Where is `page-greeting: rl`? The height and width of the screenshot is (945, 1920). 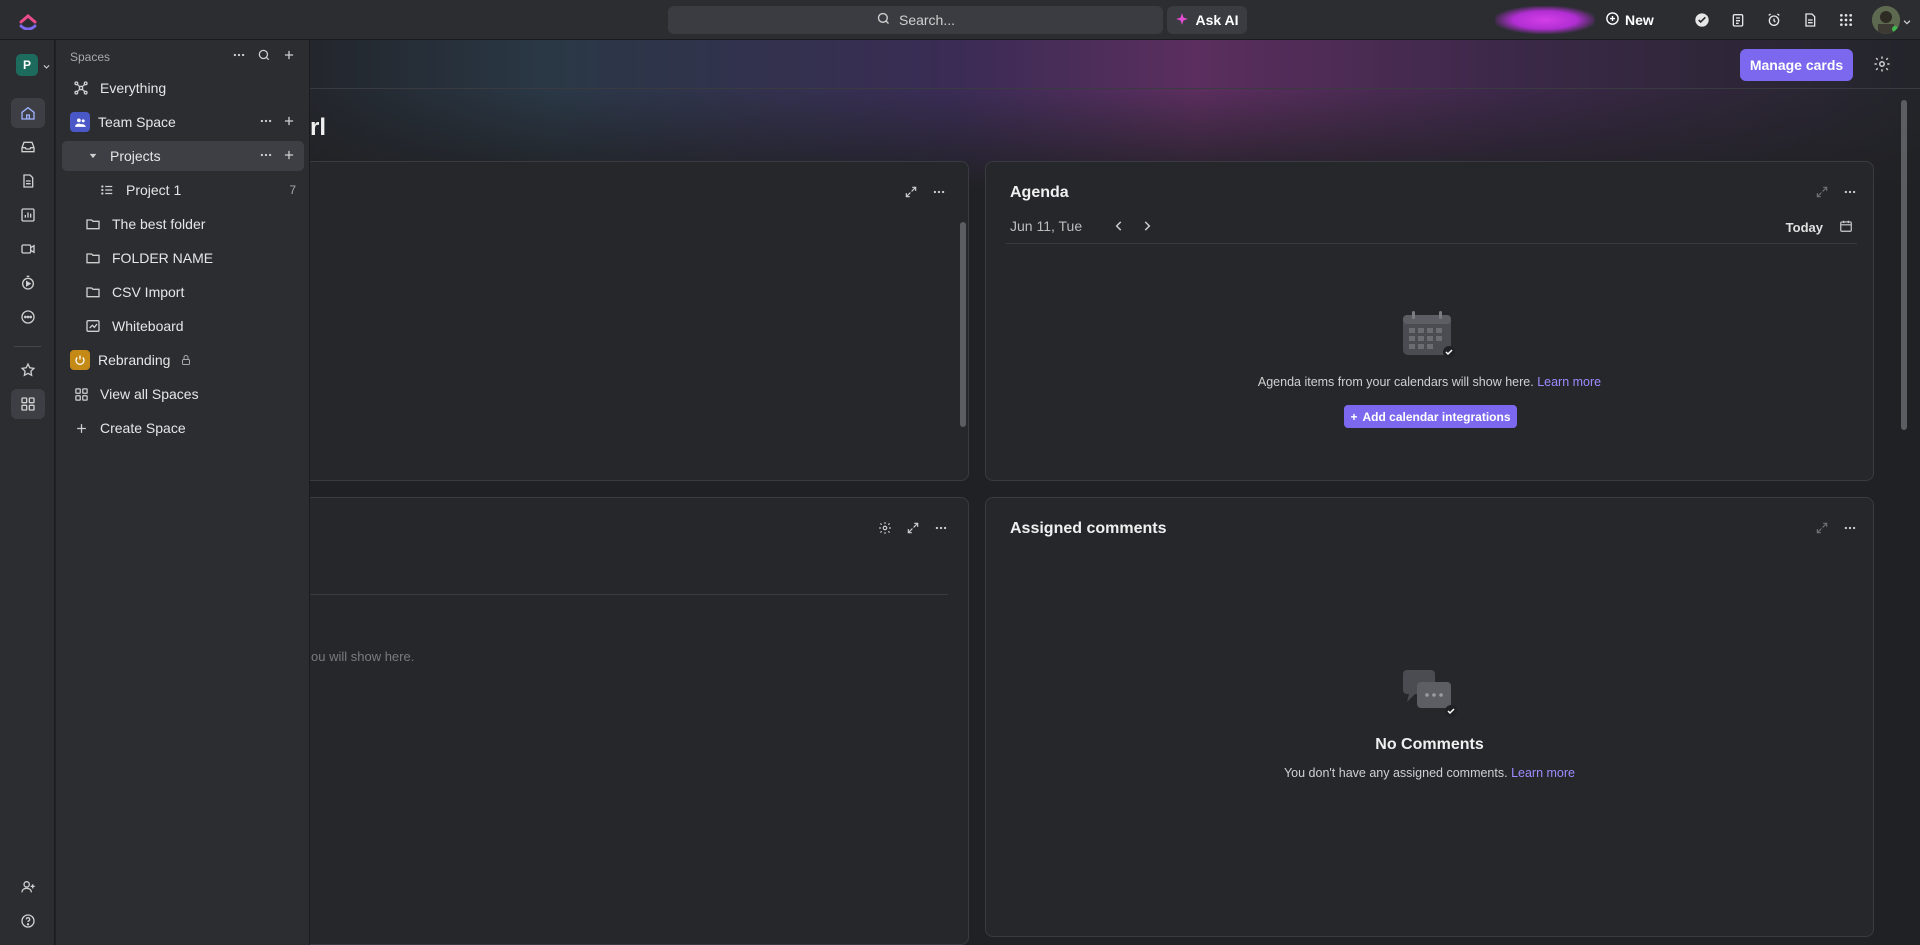
page-greeting: rl is located at coordinates (318, 127).